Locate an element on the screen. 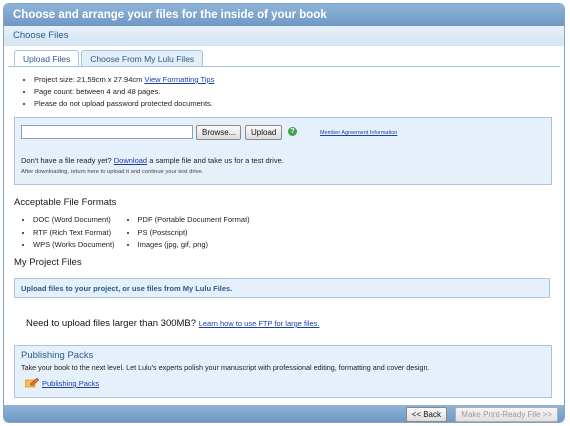  list-item: Images (jpg, gif, png) is located at coordinates (194, 245).